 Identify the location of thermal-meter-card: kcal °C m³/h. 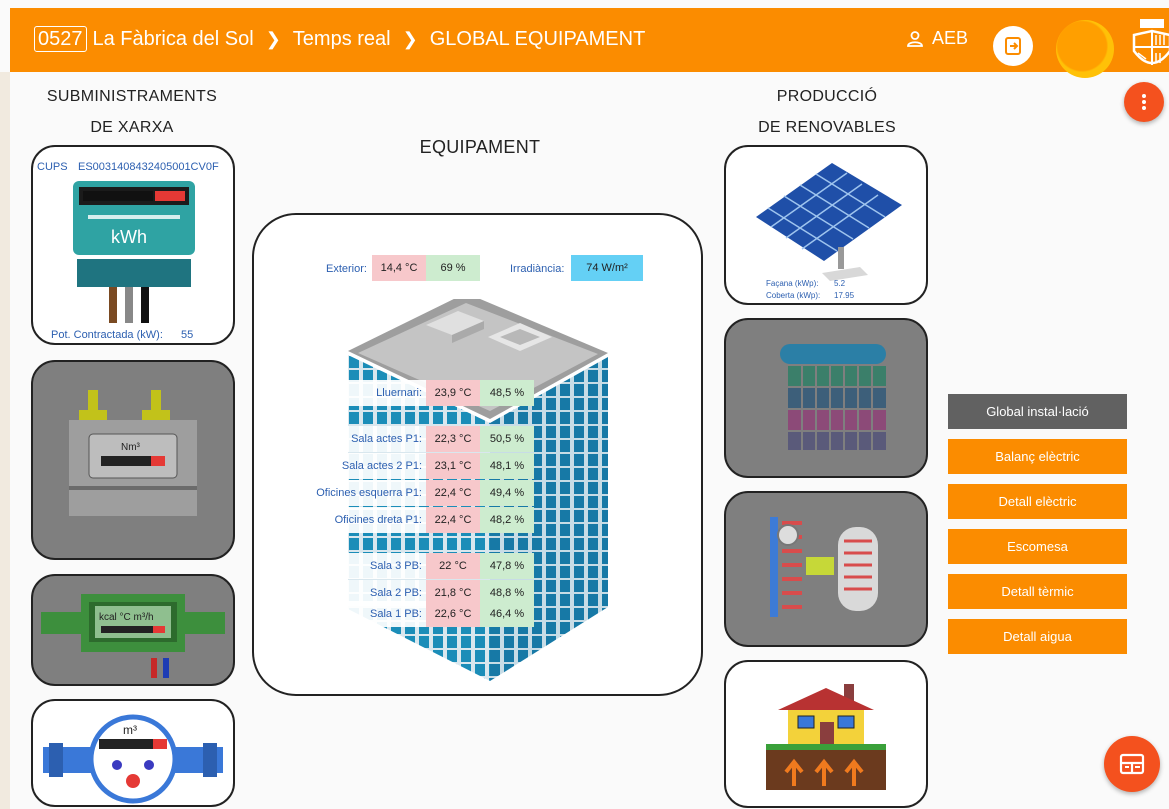
(133, 630).